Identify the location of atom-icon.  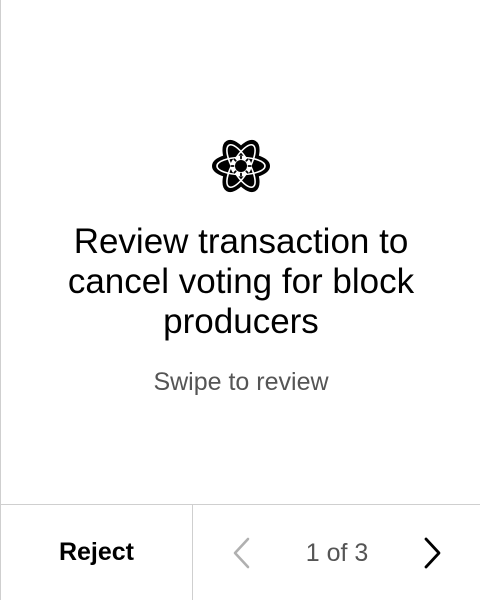
(241, 166).